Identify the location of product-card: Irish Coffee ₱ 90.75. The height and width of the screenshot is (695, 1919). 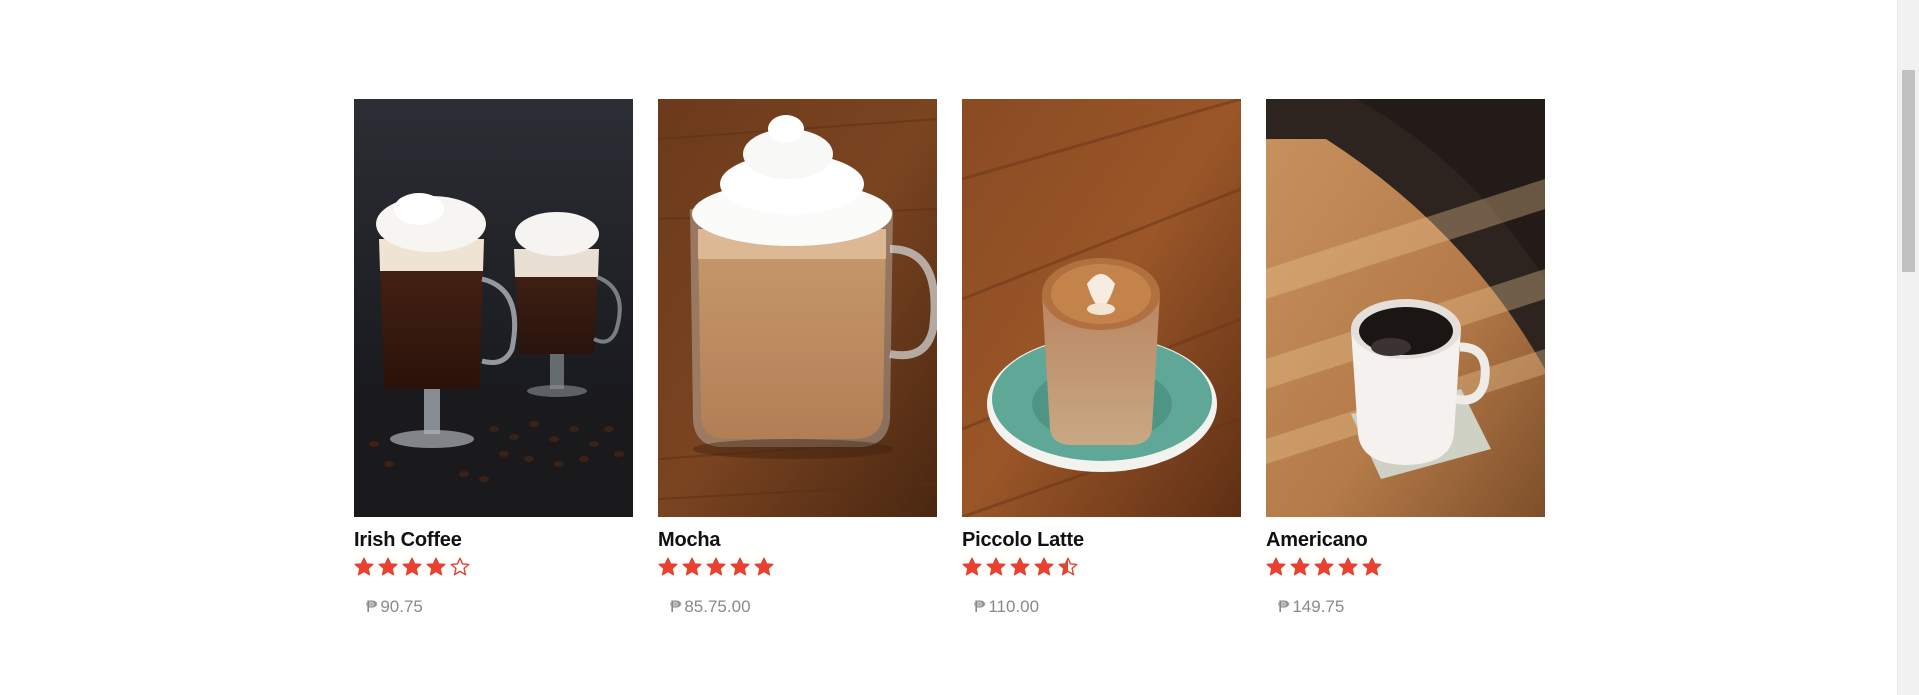
(493, 358).